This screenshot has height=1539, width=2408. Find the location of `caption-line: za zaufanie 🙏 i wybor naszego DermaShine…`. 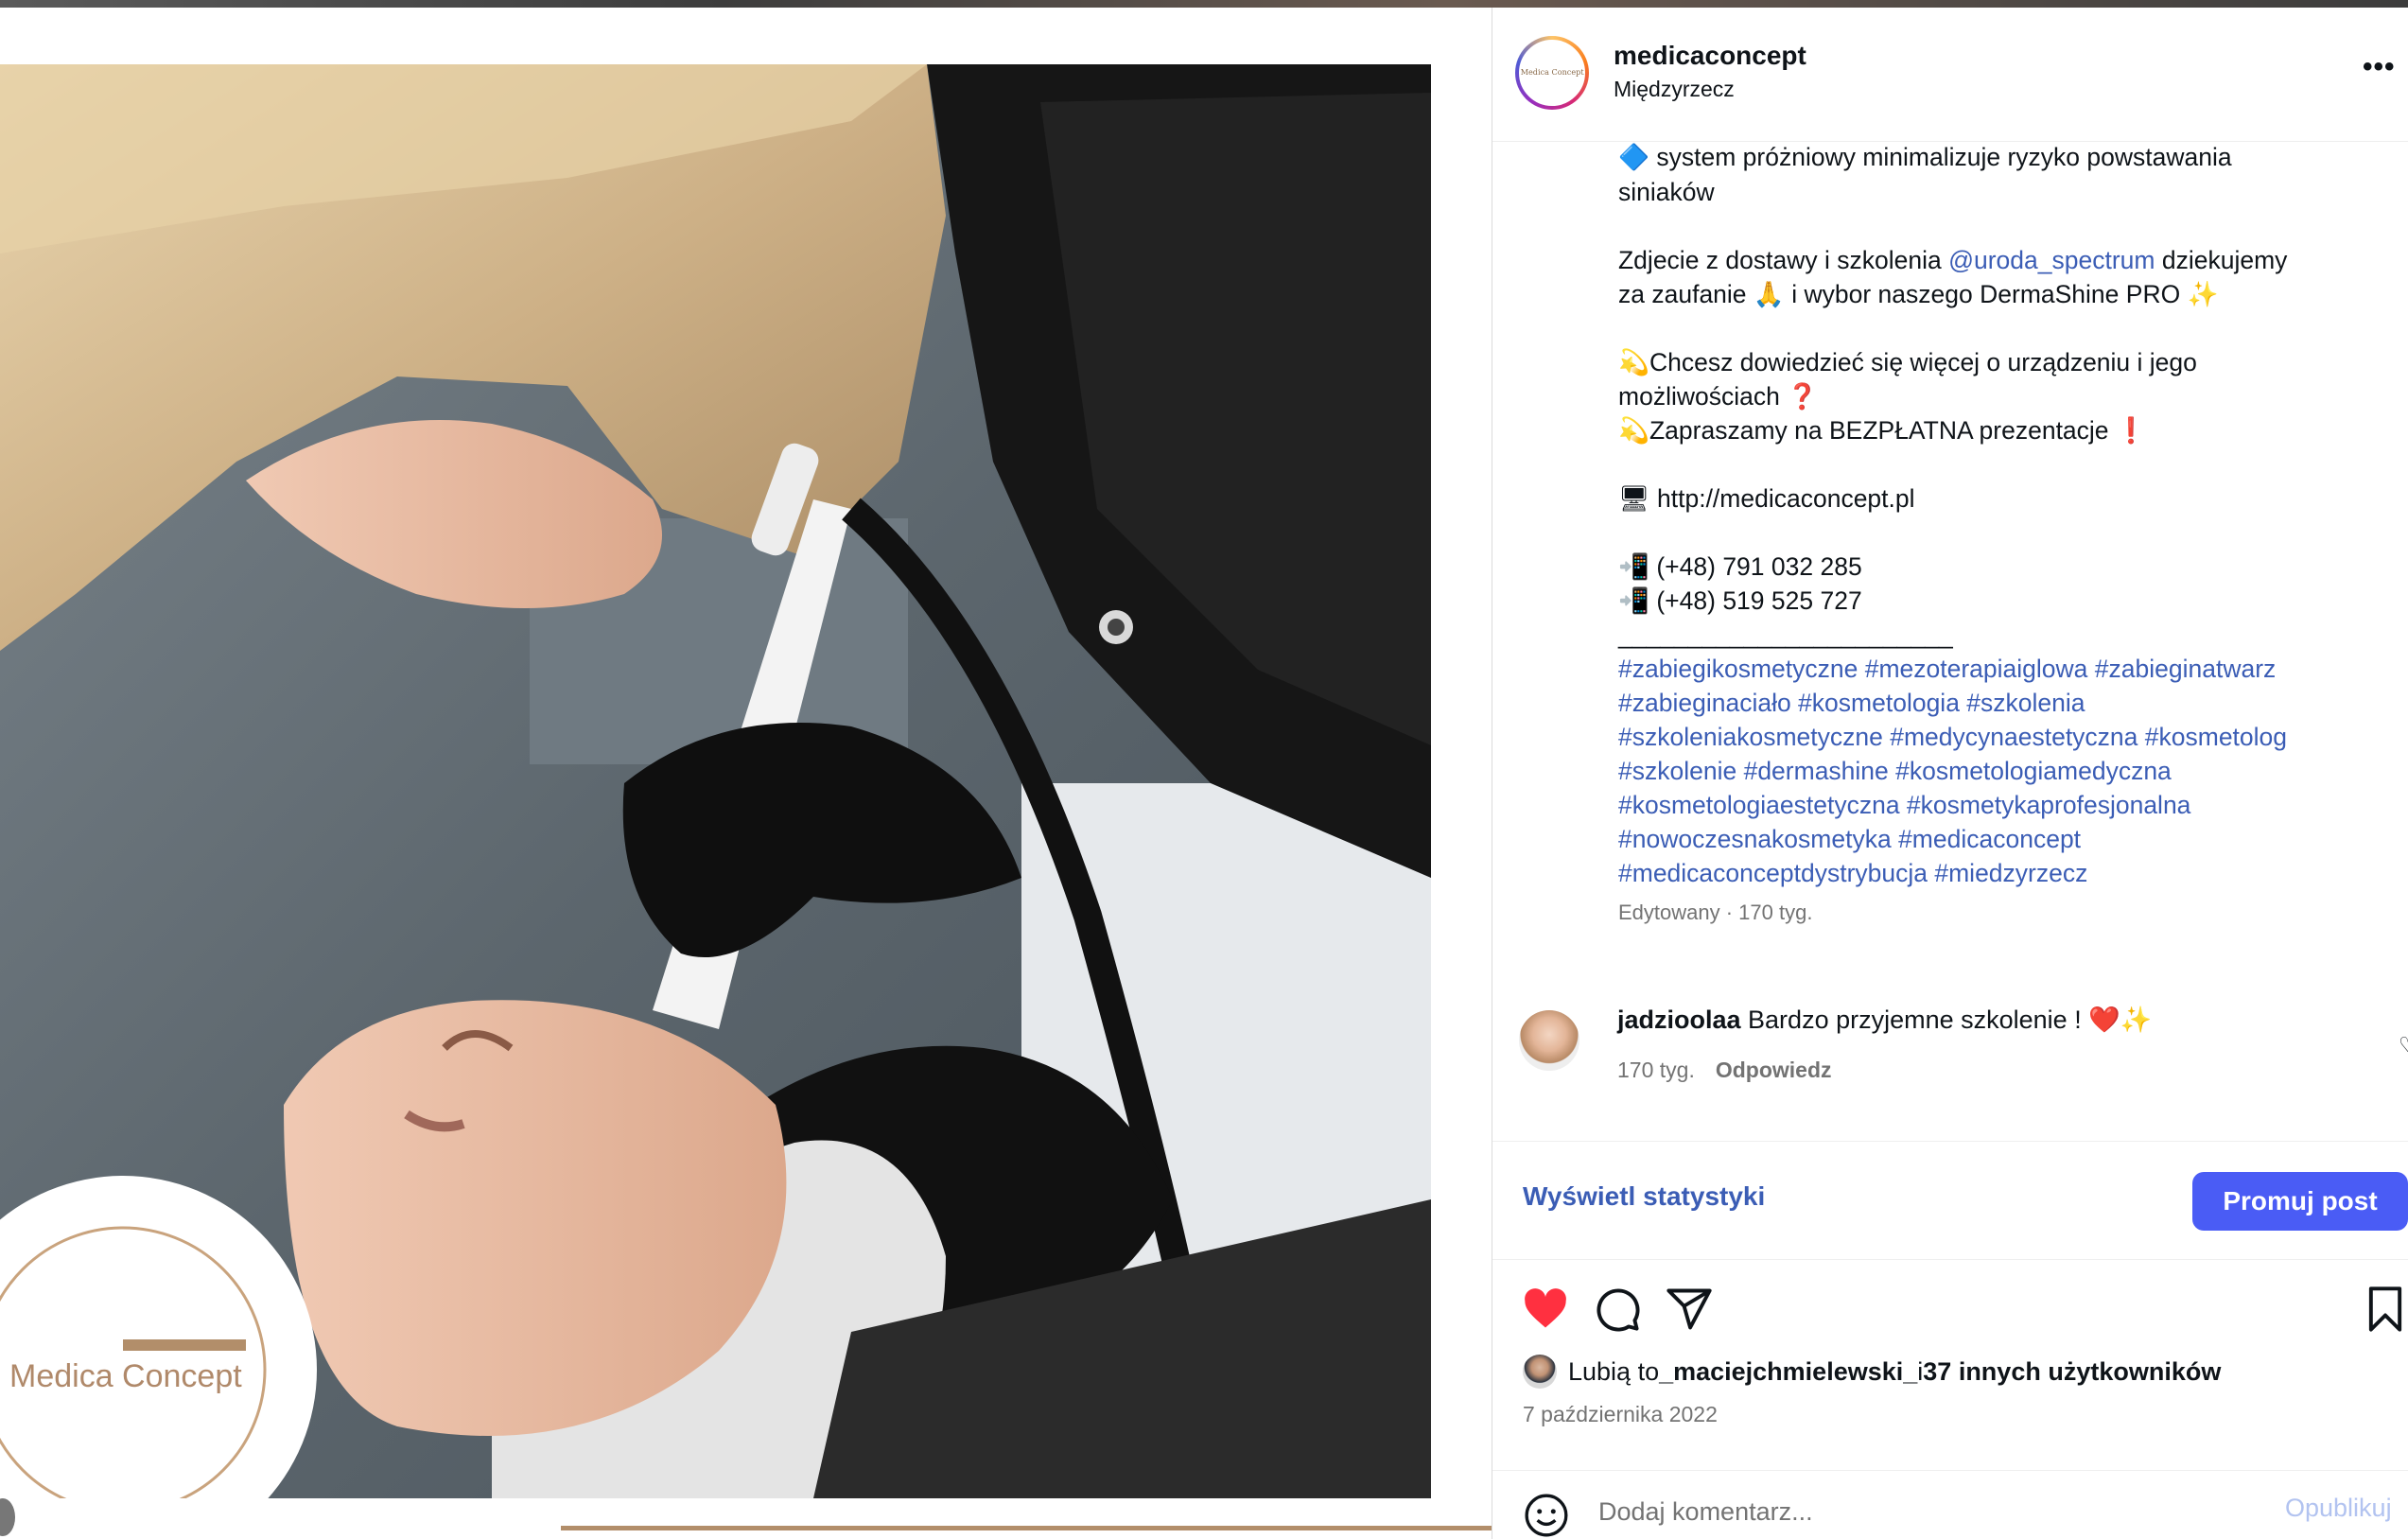

caption-line: za zaufanie 🙏 i wybor naszego DermaShine… is located at coordinates (1919, 294).